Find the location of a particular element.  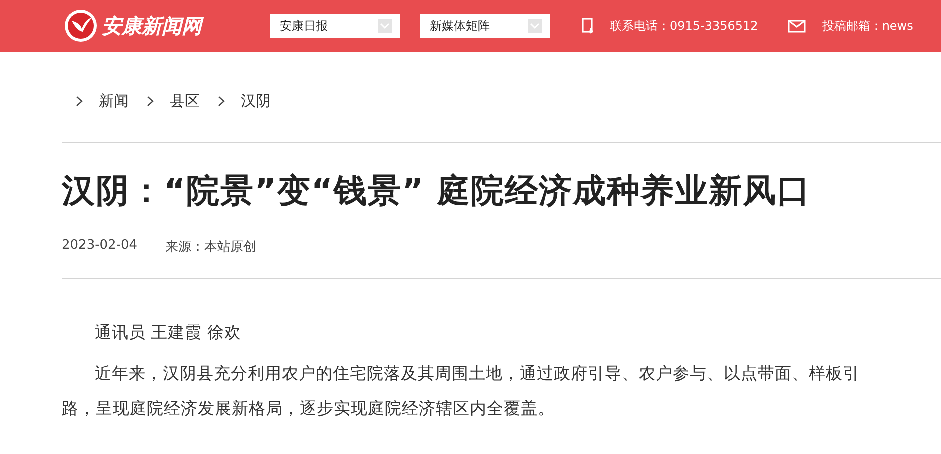

contact-email: 投稿邮箱：news is located at coordinates (868, 26).